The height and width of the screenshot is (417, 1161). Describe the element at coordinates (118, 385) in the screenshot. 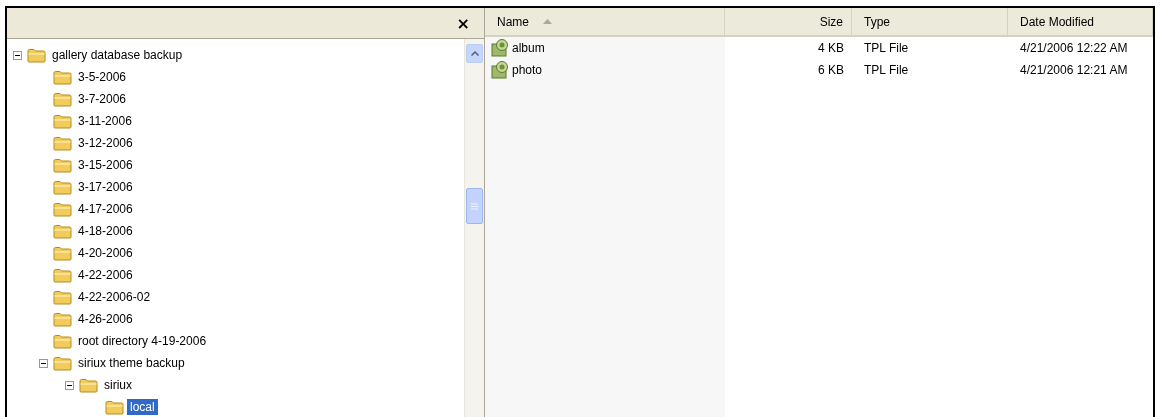

I see `tree-item: siriux` at that location.